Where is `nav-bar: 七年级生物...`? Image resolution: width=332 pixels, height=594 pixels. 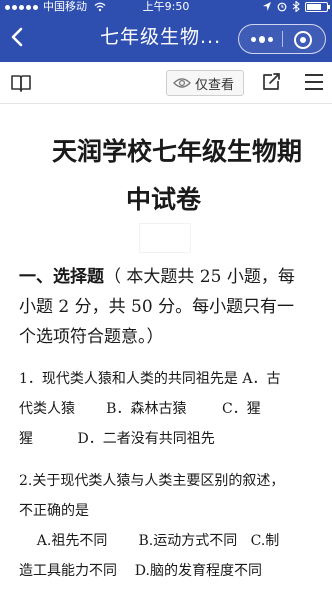
nav-bar: 七年级生物... is located at coordinates (166, 37).